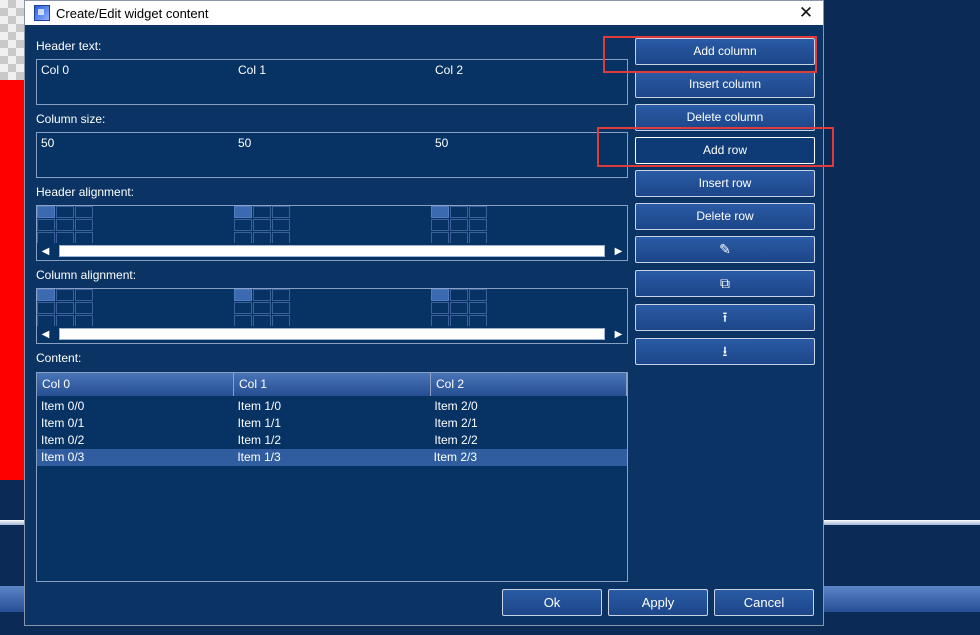 This screenshot has height=635, width=980. I want to click on header-alignment-col0, so click(65, 225).